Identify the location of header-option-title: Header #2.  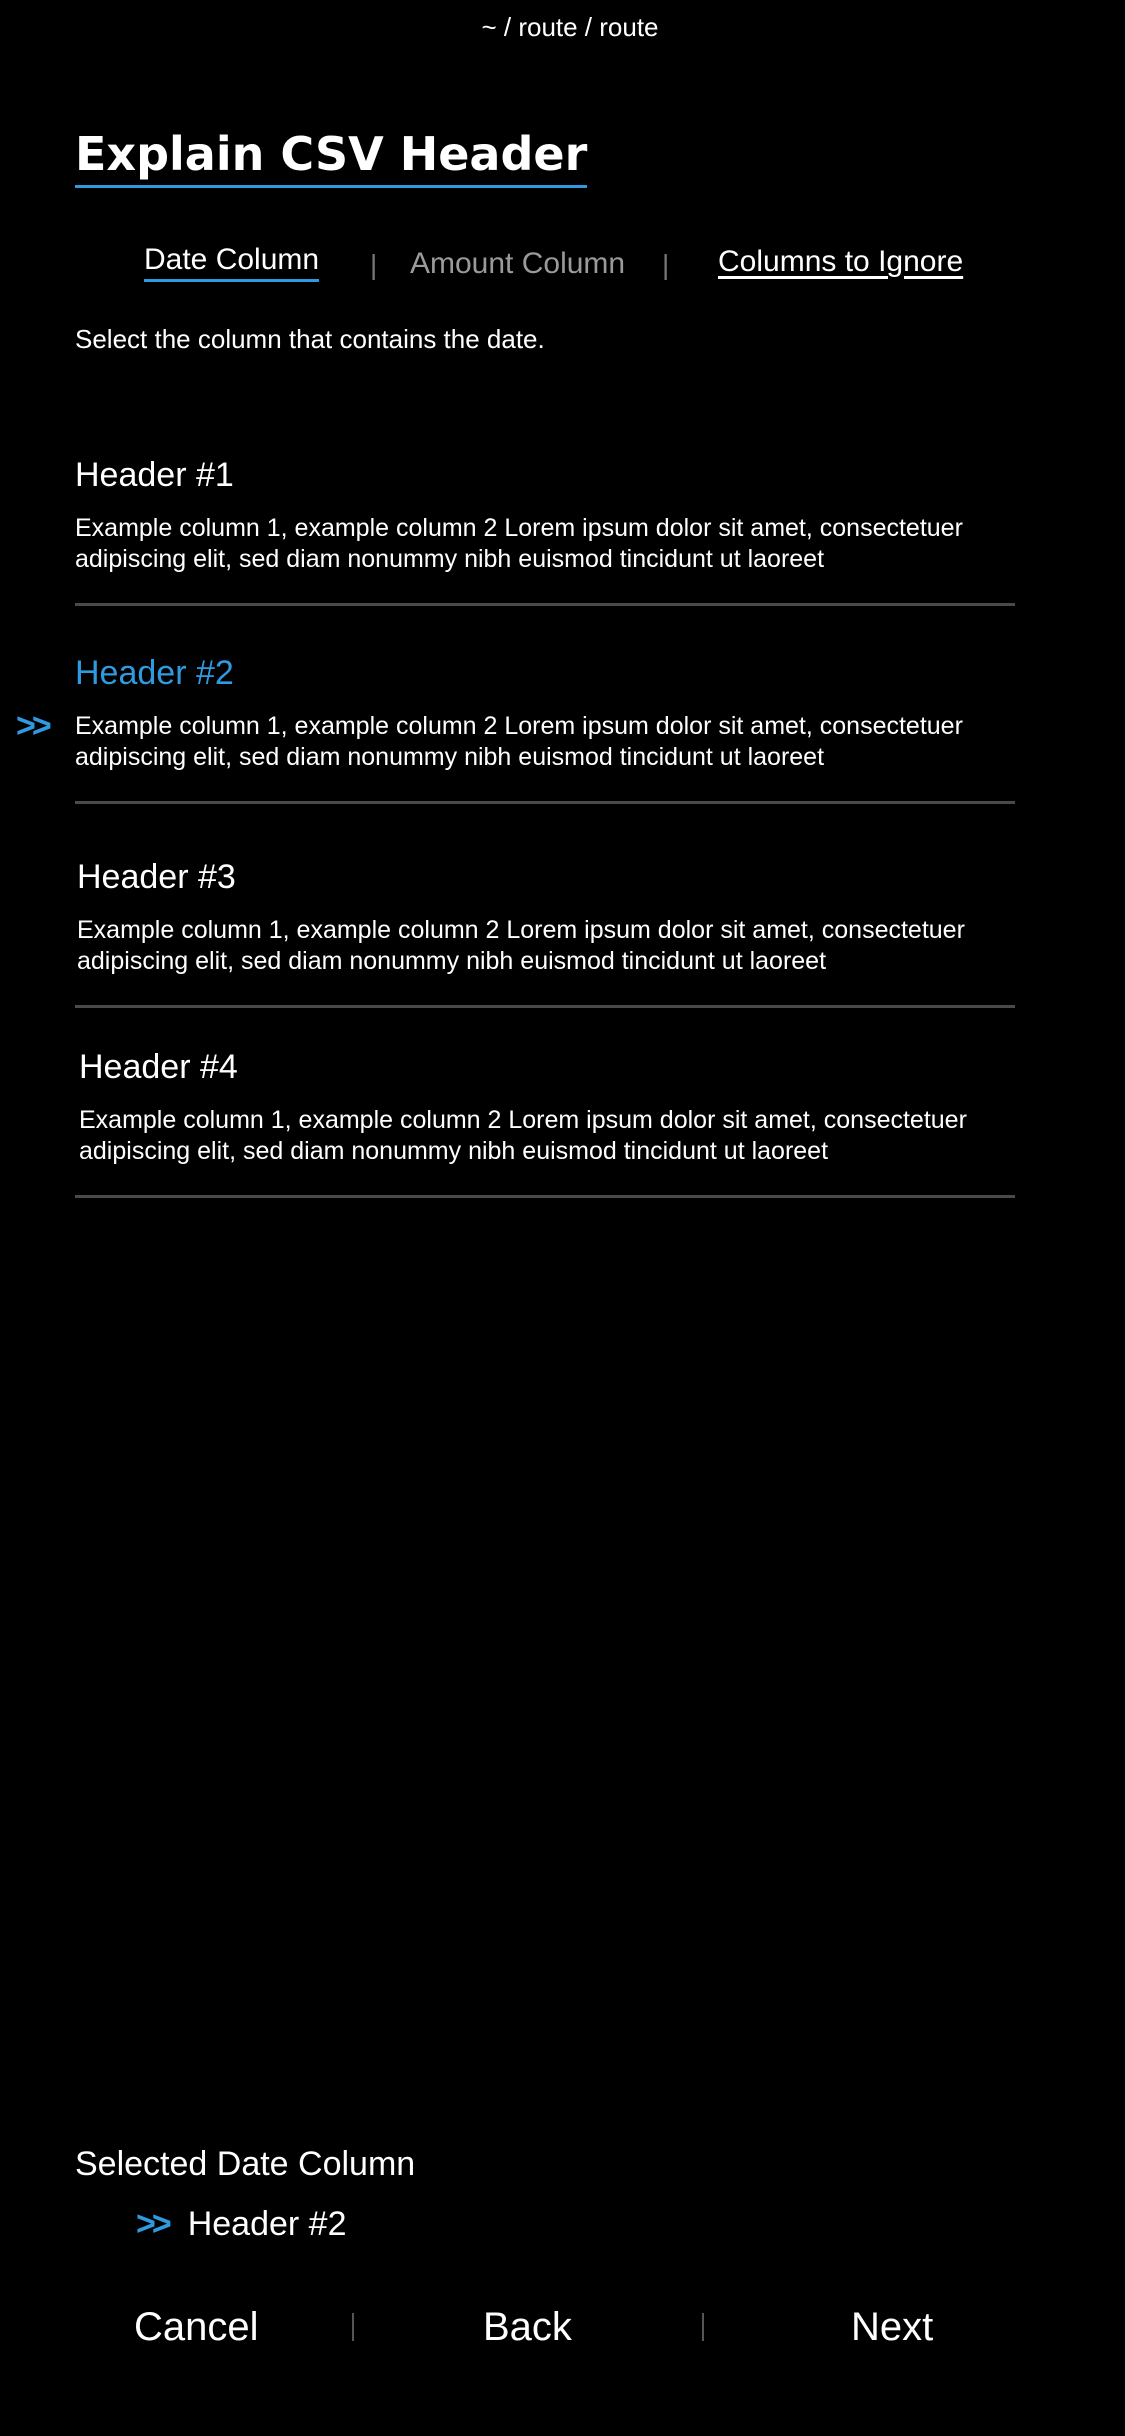
(154, 673).